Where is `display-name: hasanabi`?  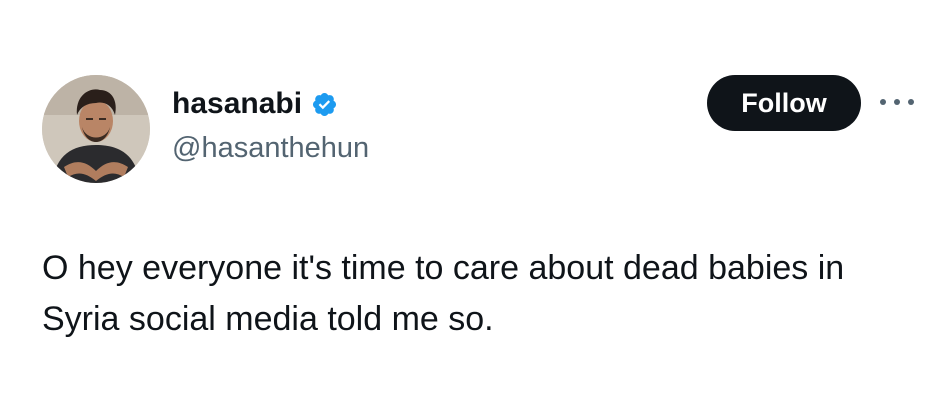 display-name: hasanabi is located at coordinates (237, 104).